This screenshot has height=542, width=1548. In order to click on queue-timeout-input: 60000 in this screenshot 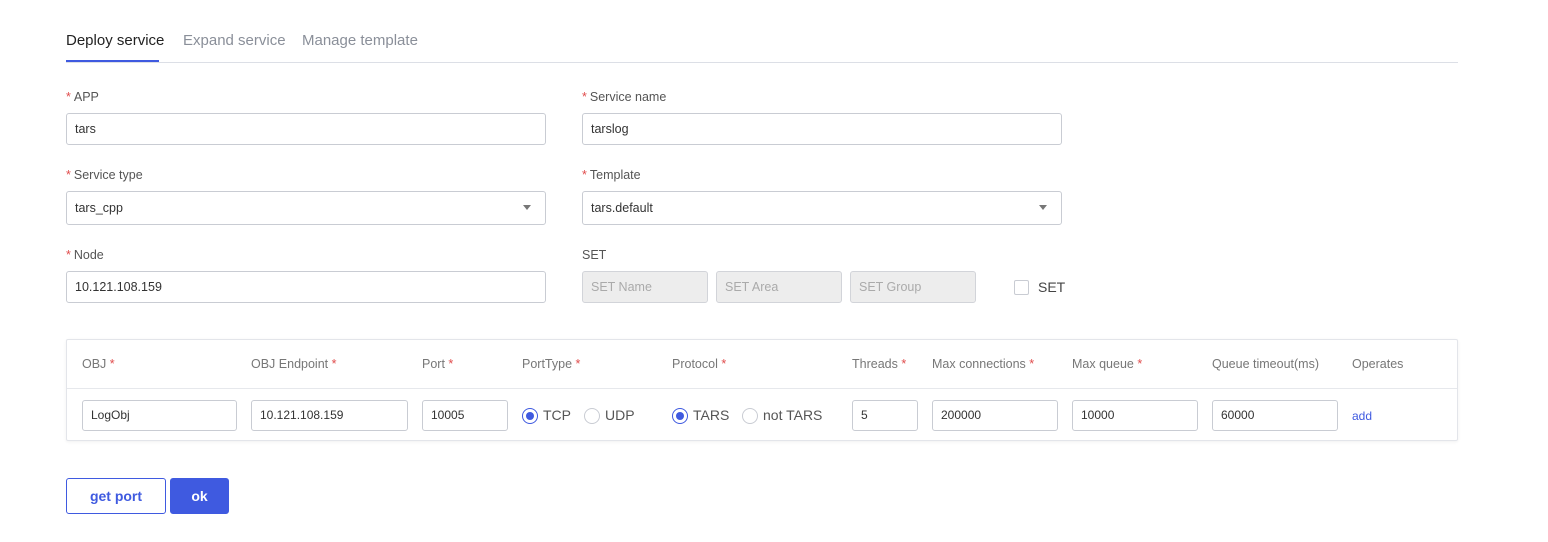, I will do `click(1275, 415)`.